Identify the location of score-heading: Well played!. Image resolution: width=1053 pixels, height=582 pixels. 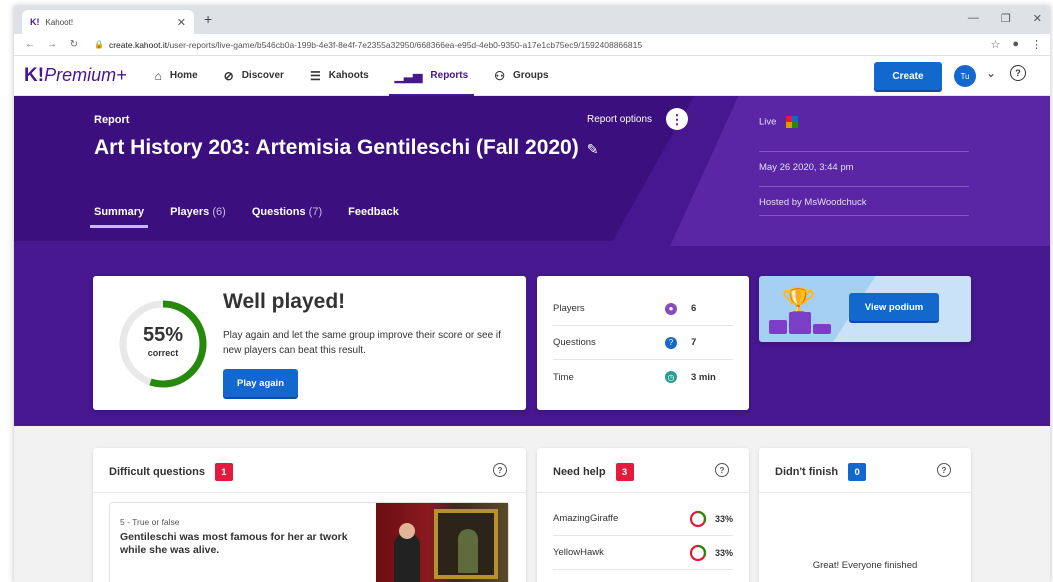
(284, 301).